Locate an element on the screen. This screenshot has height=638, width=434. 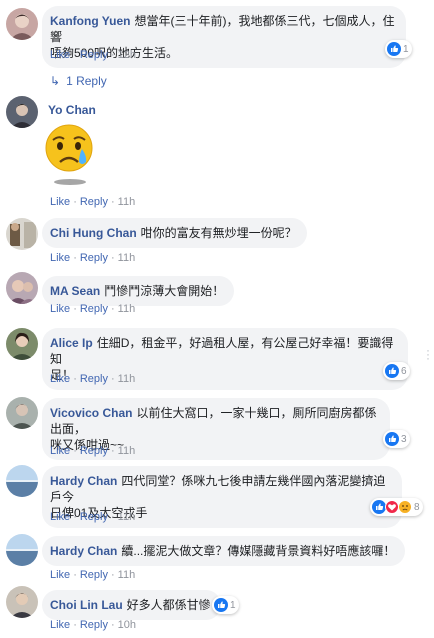
sad-reaction-icon is located at coordinates (405, 507).